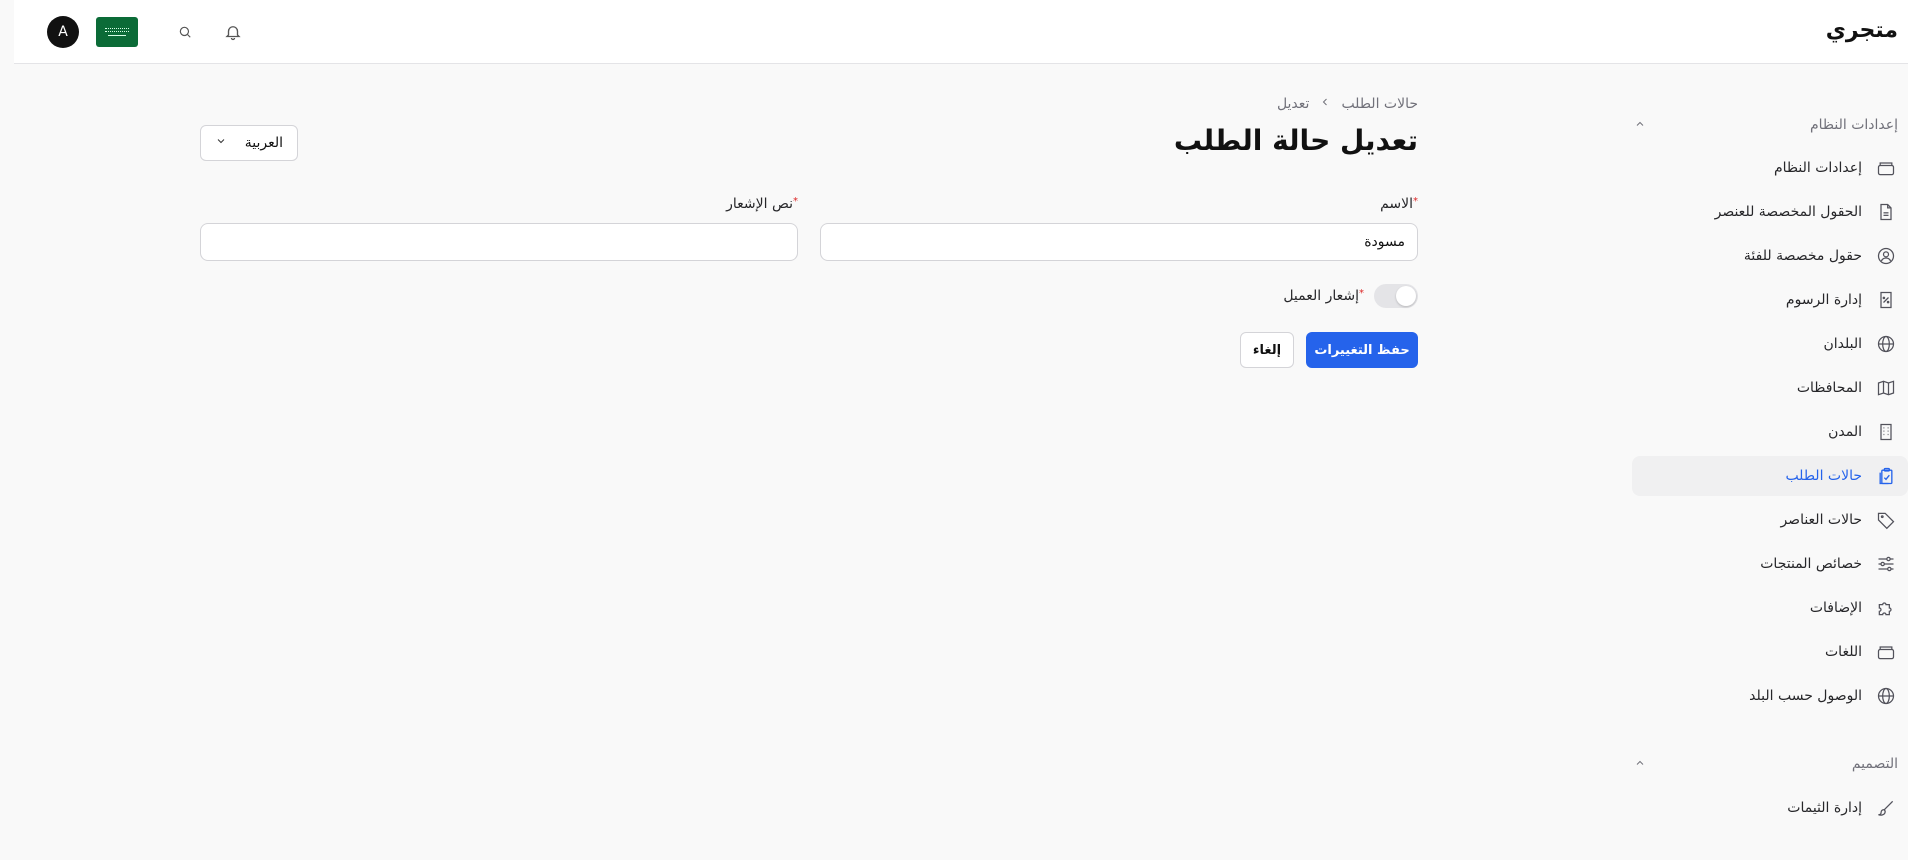 Image resolution: width=1908 pixels, height=860 pixels. What do you see at coordinates (1761, 652) in the screenshot?
I see `sidebar-item-languages: اللغات` at bounding box center [1761, 652].